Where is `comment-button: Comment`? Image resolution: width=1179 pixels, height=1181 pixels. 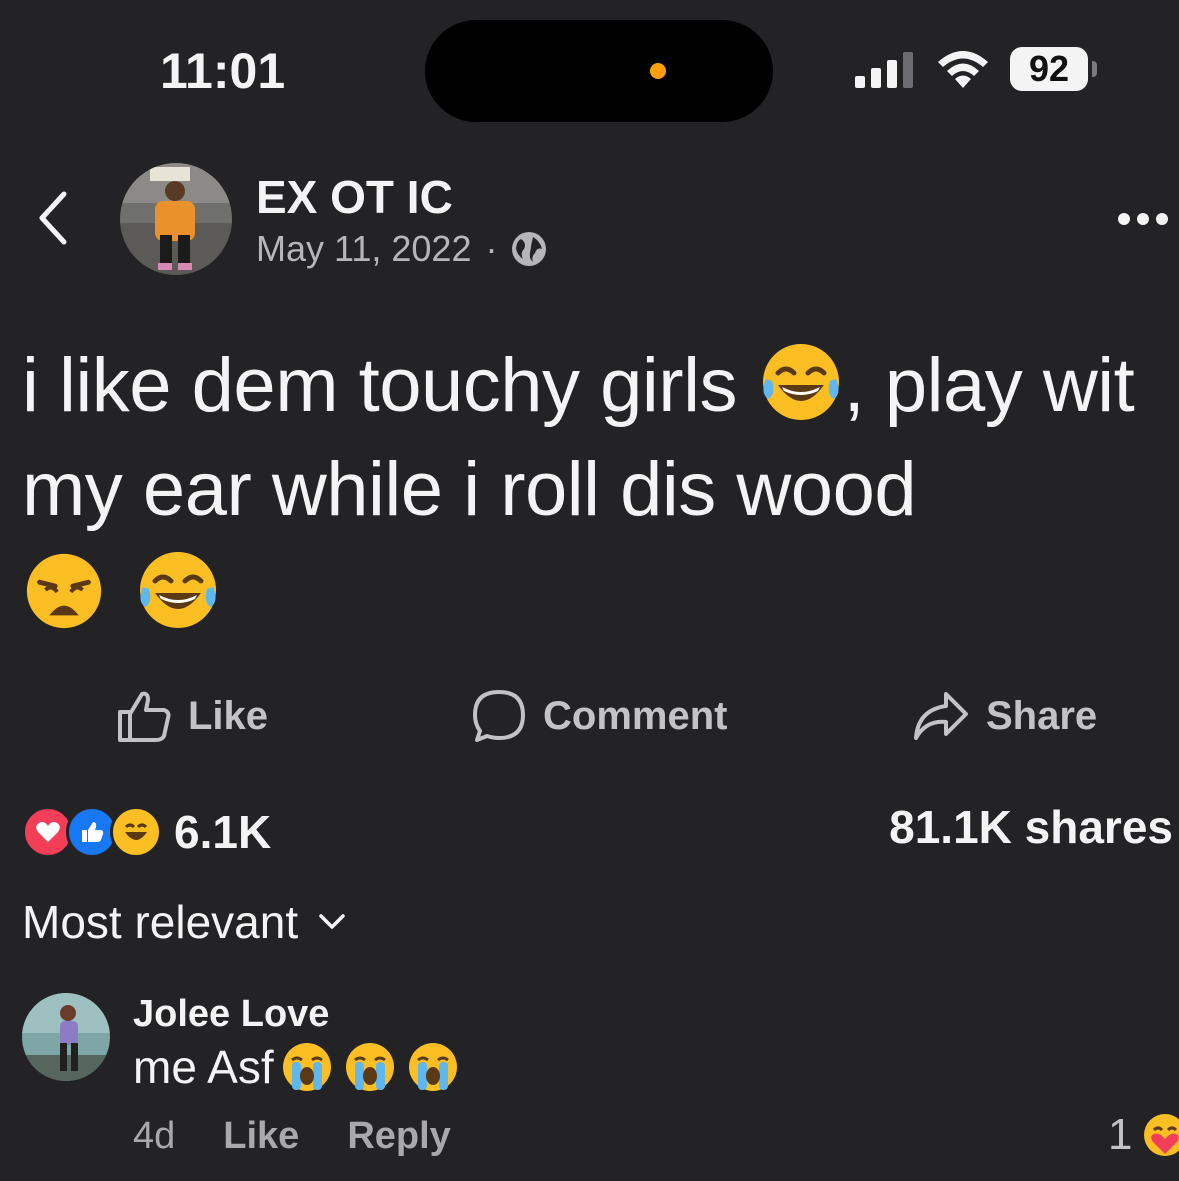
comment-button: Comment is located at coordinates (599, 716).